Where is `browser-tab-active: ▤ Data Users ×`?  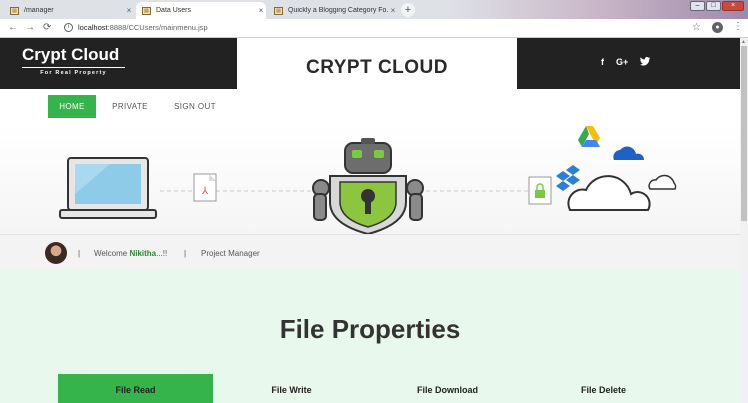 browser-tab-active: ▤ Data Users × is located at coordinates (201, 10).